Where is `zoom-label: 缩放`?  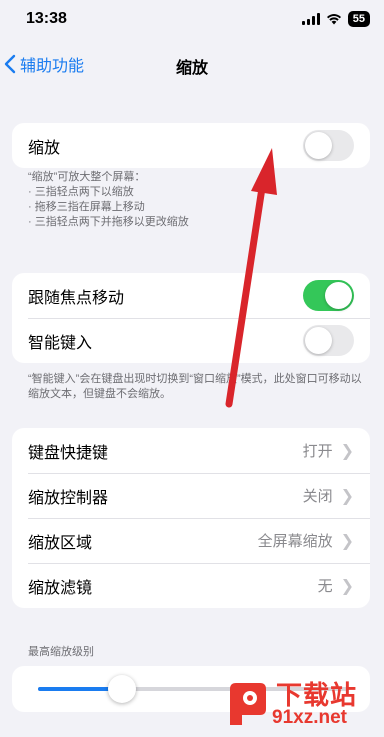
zoom-label: 缩放 is located at coordinates (44, 148).